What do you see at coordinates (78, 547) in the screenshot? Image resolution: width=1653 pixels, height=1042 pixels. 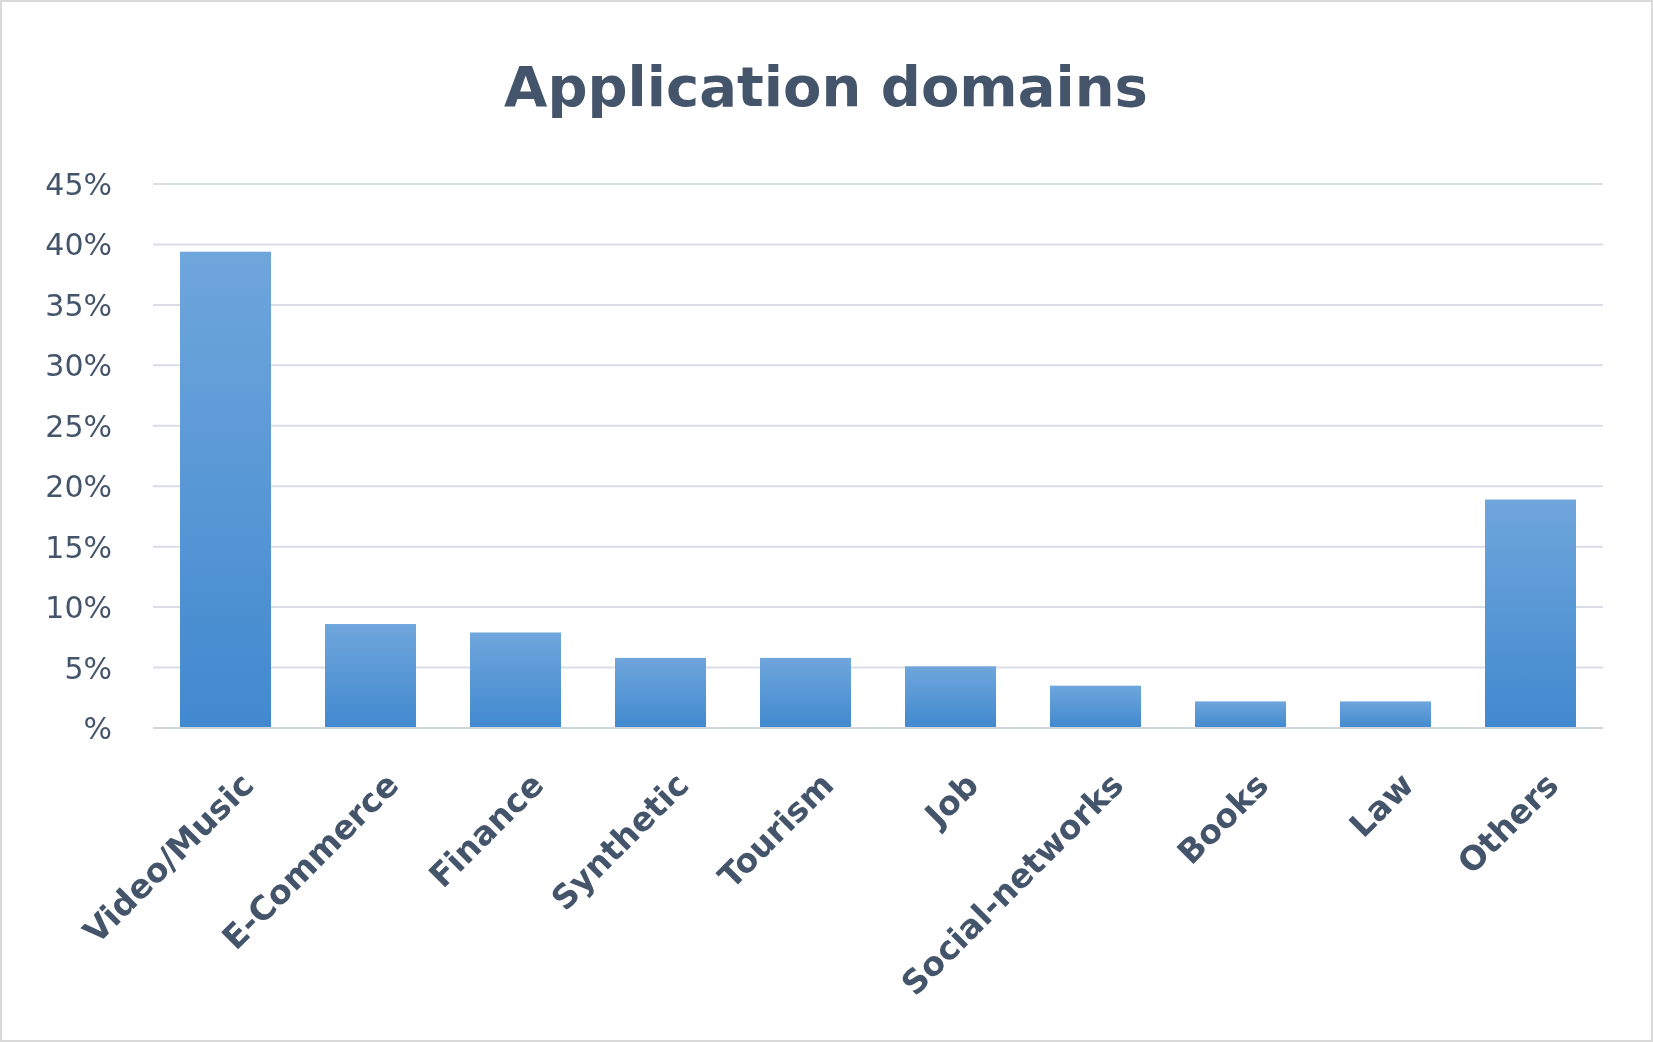 I see `y-tick-label: 15%` at bounding box center [78, 547].